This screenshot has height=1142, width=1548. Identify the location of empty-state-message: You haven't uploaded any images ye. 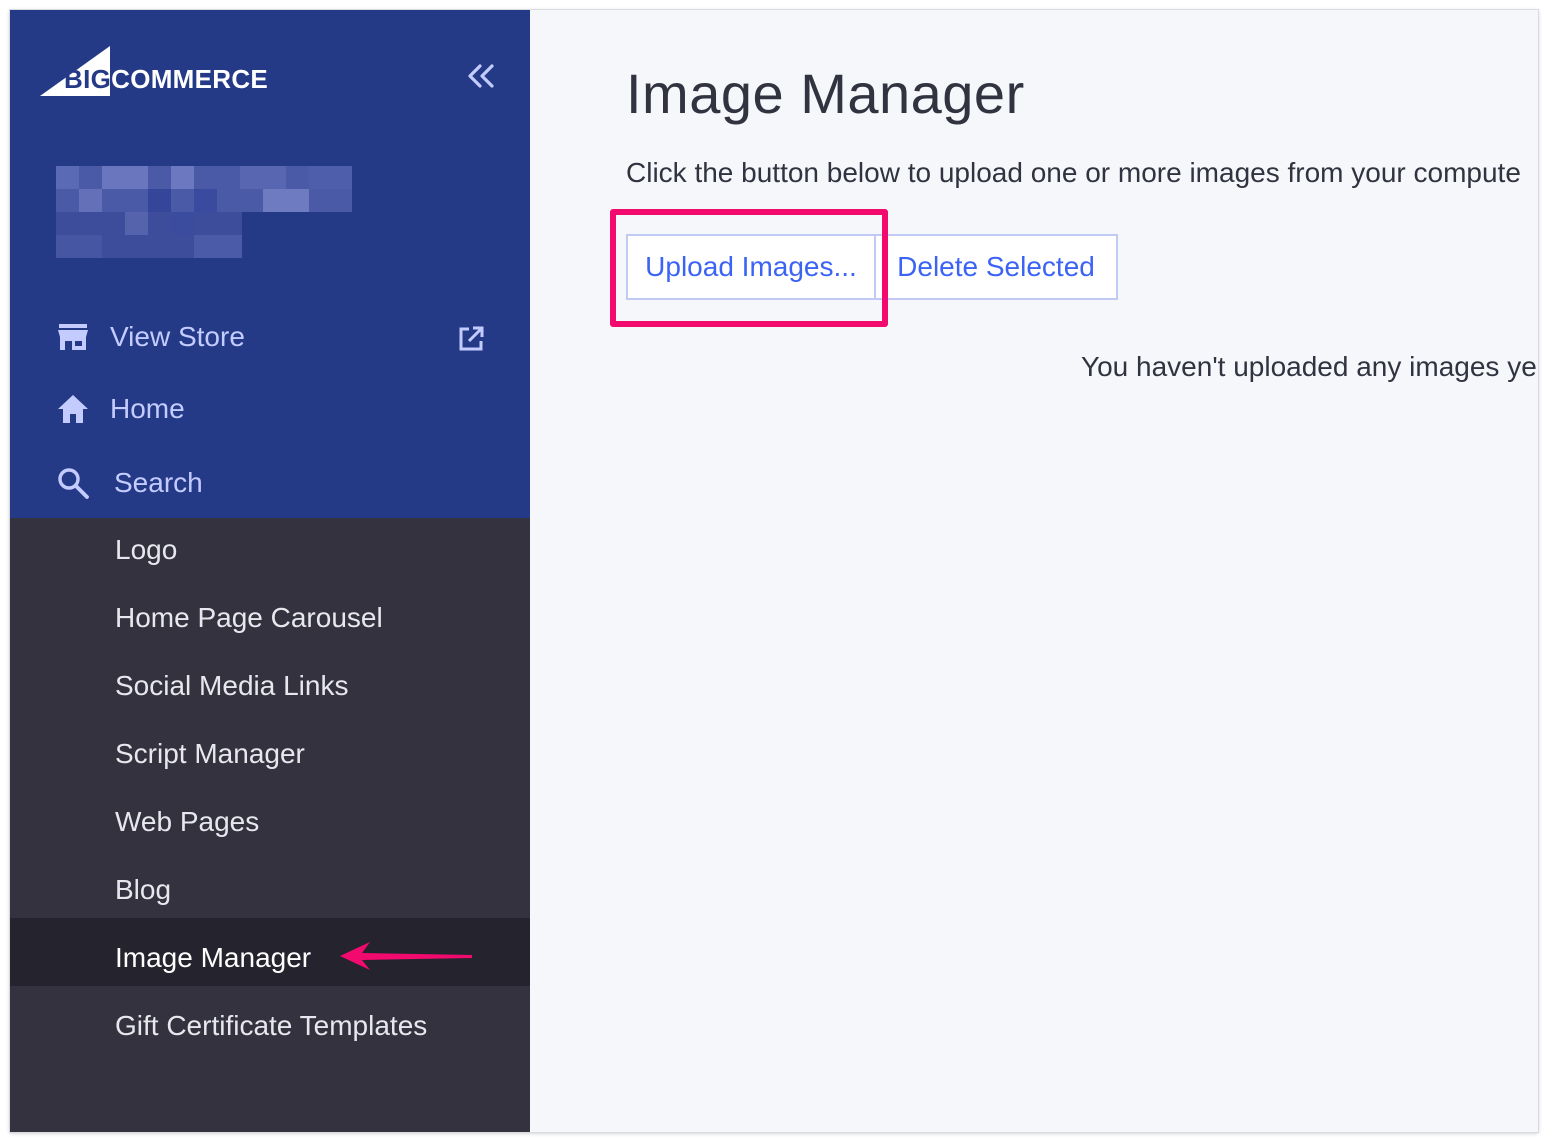
(1309, 366).